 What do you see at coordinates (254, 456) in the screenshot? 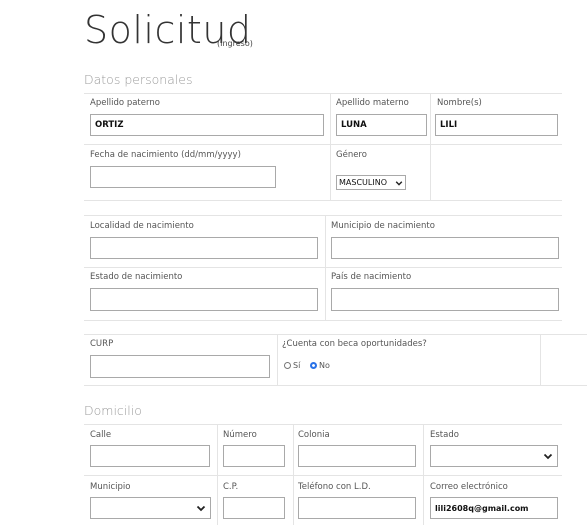
I see `numero-input` at bounding box center [254, 456].